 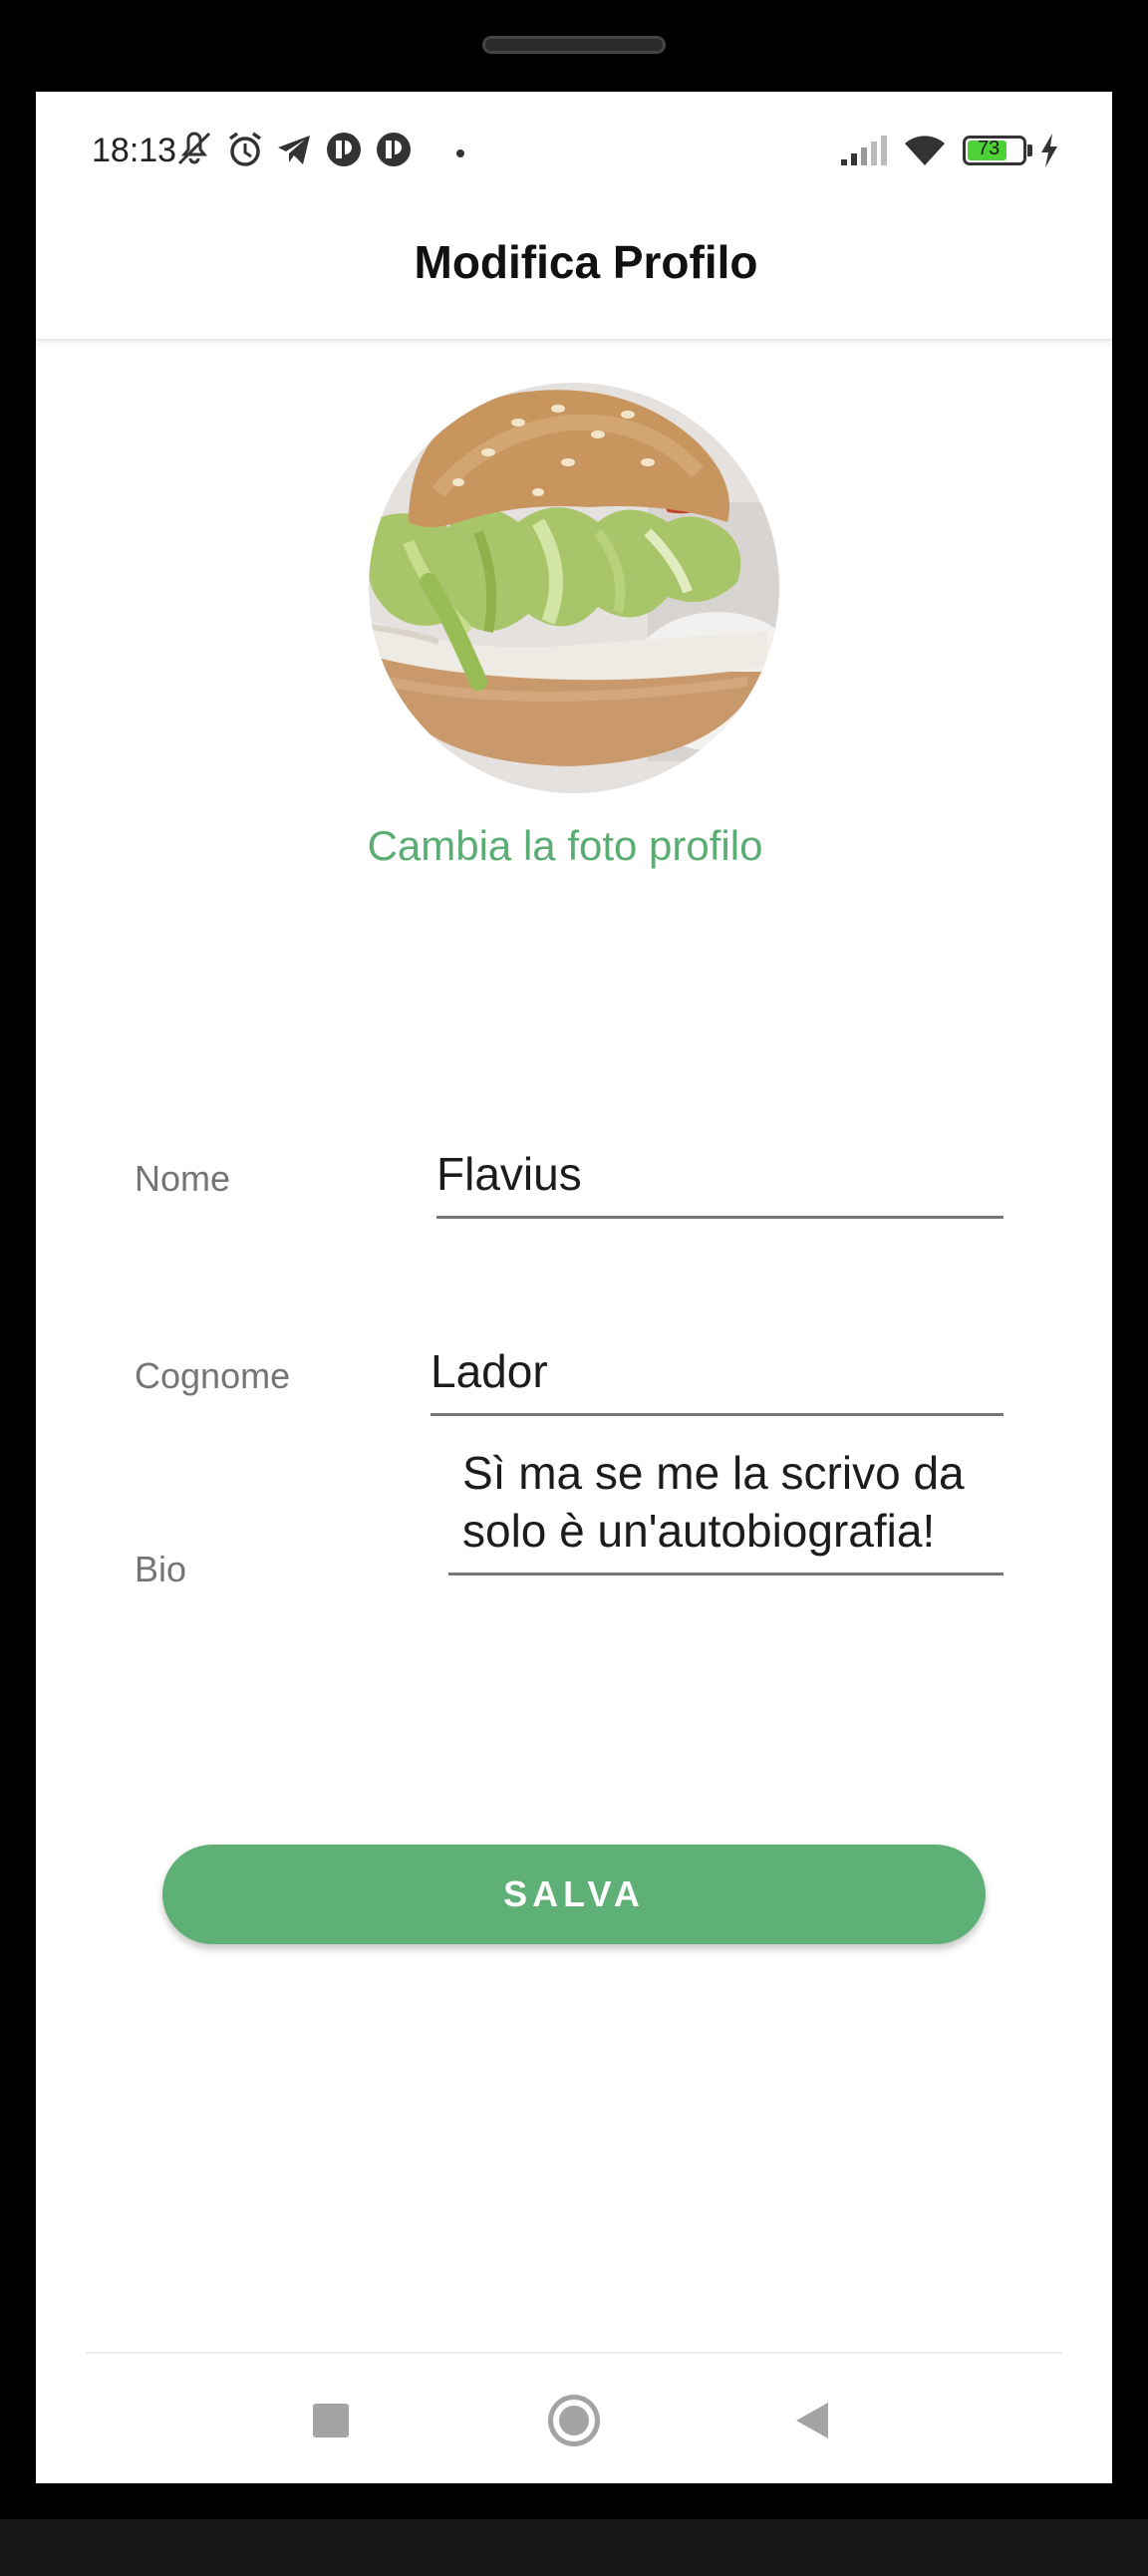 I want to click on alarm-icon, so click(x=245, y=149).